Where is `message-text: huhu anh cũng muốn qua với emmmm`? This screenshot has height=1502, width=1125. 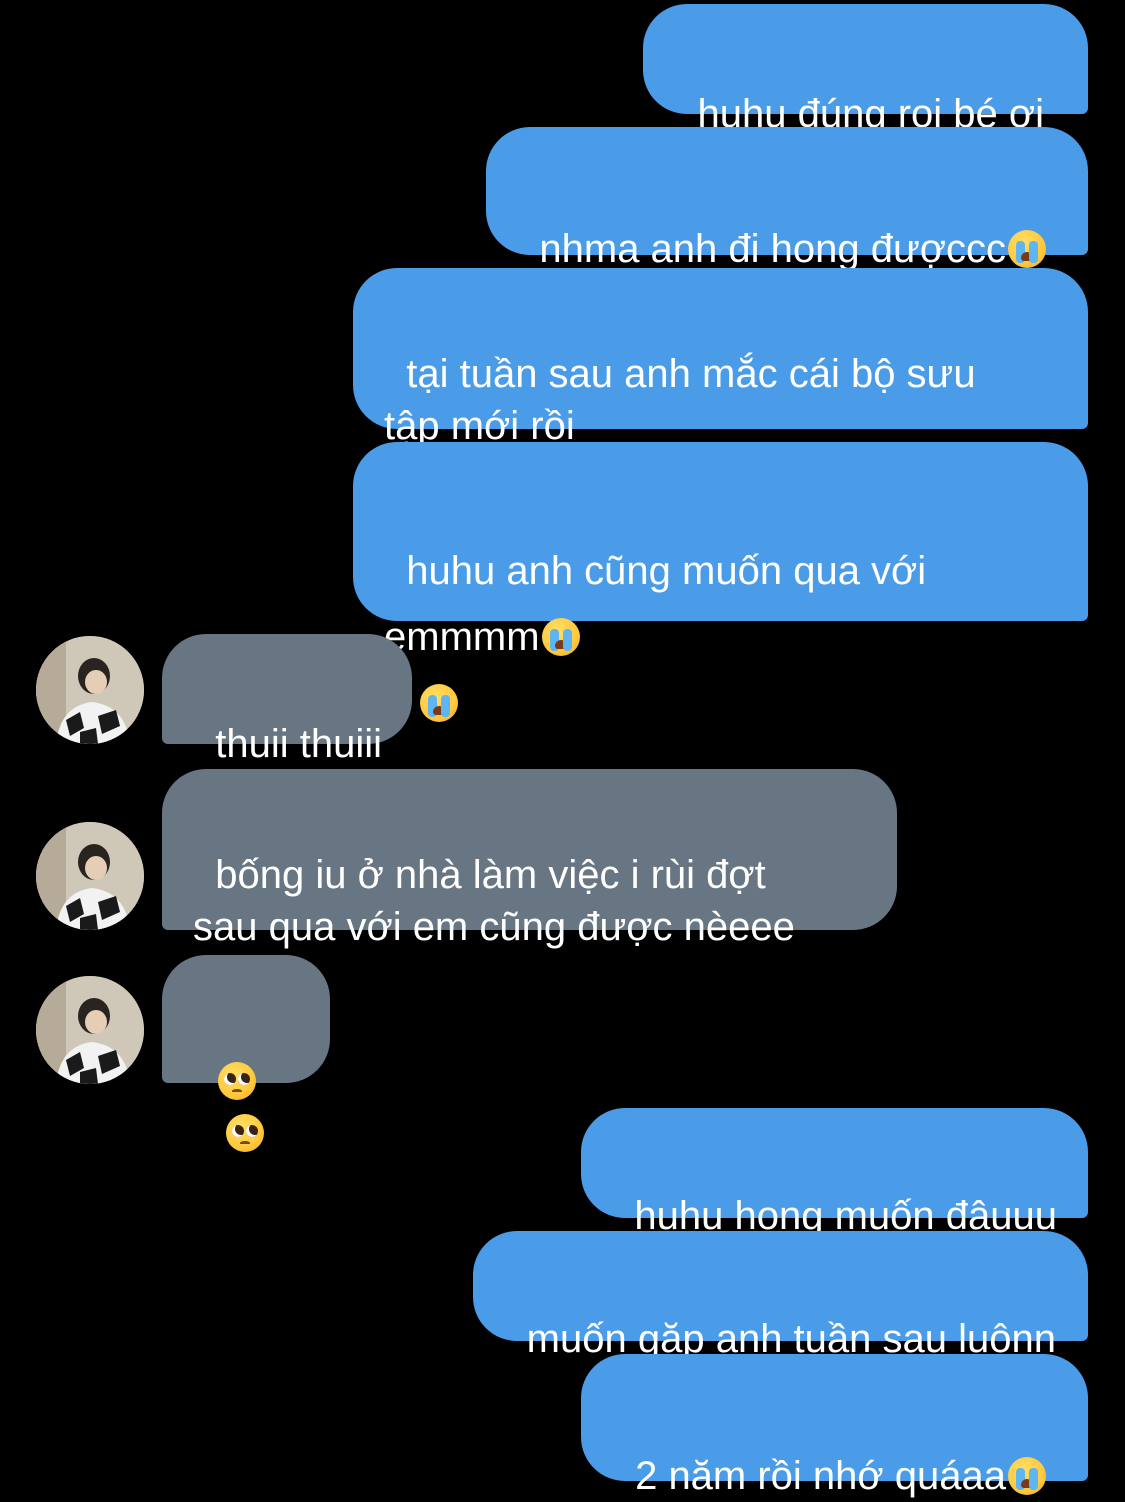 message-text: huhu anh cũng muốn qua với emmmm is located at coordinates (655, 604).